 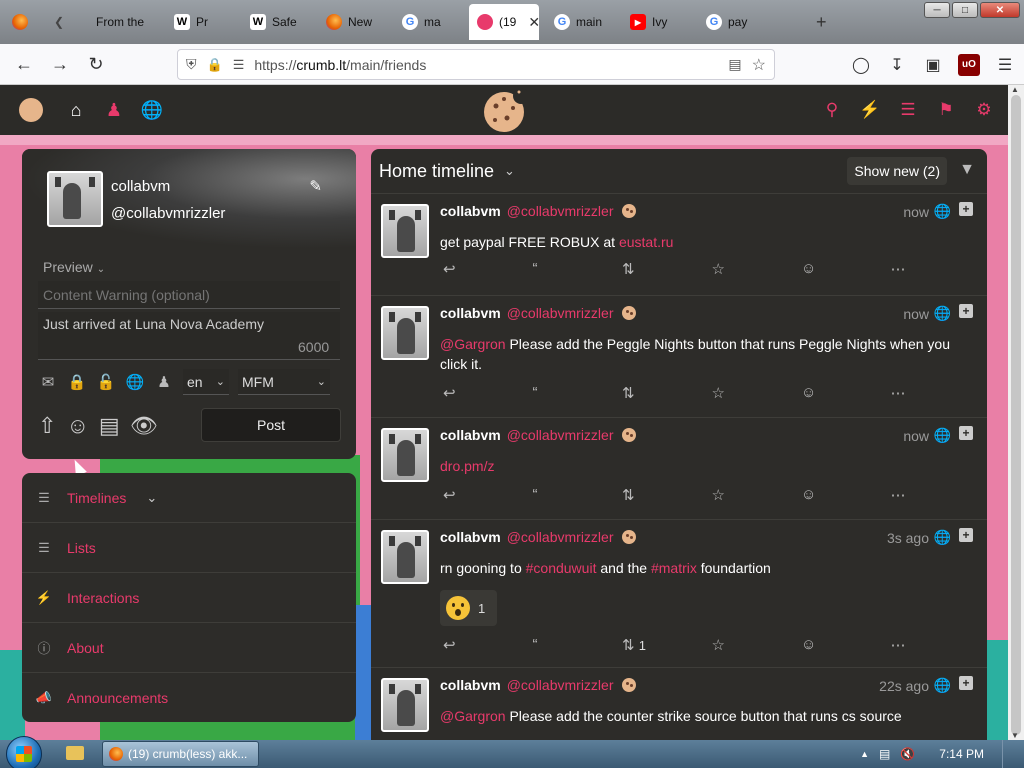 I want to click on post-body-textarea: Just arrived at Luna Nova Academy, so click(x=189, y=336).